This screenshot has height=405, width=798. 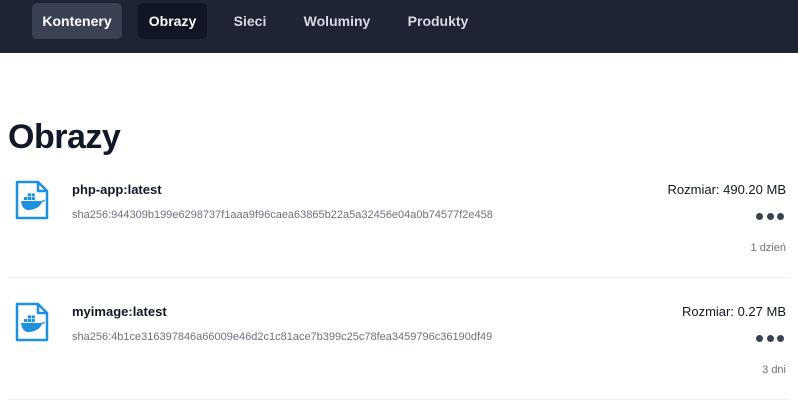 I want to click on image-size: Rozmiar: 490.20 MB, so click(x=727, y=189).